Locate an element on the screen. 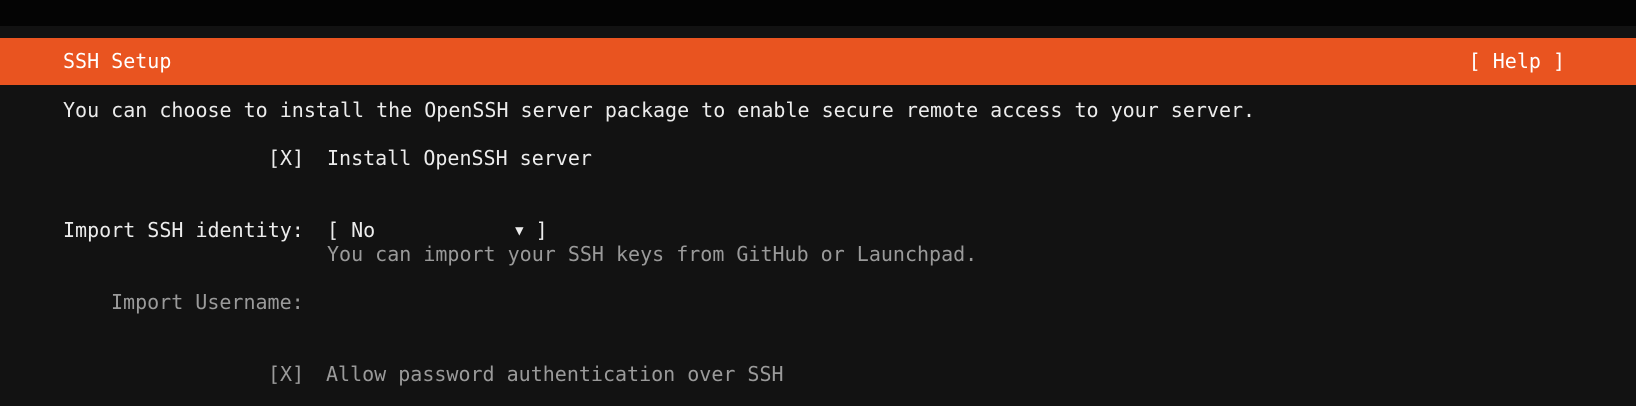  top-bar is located at coordinates (818, 13).